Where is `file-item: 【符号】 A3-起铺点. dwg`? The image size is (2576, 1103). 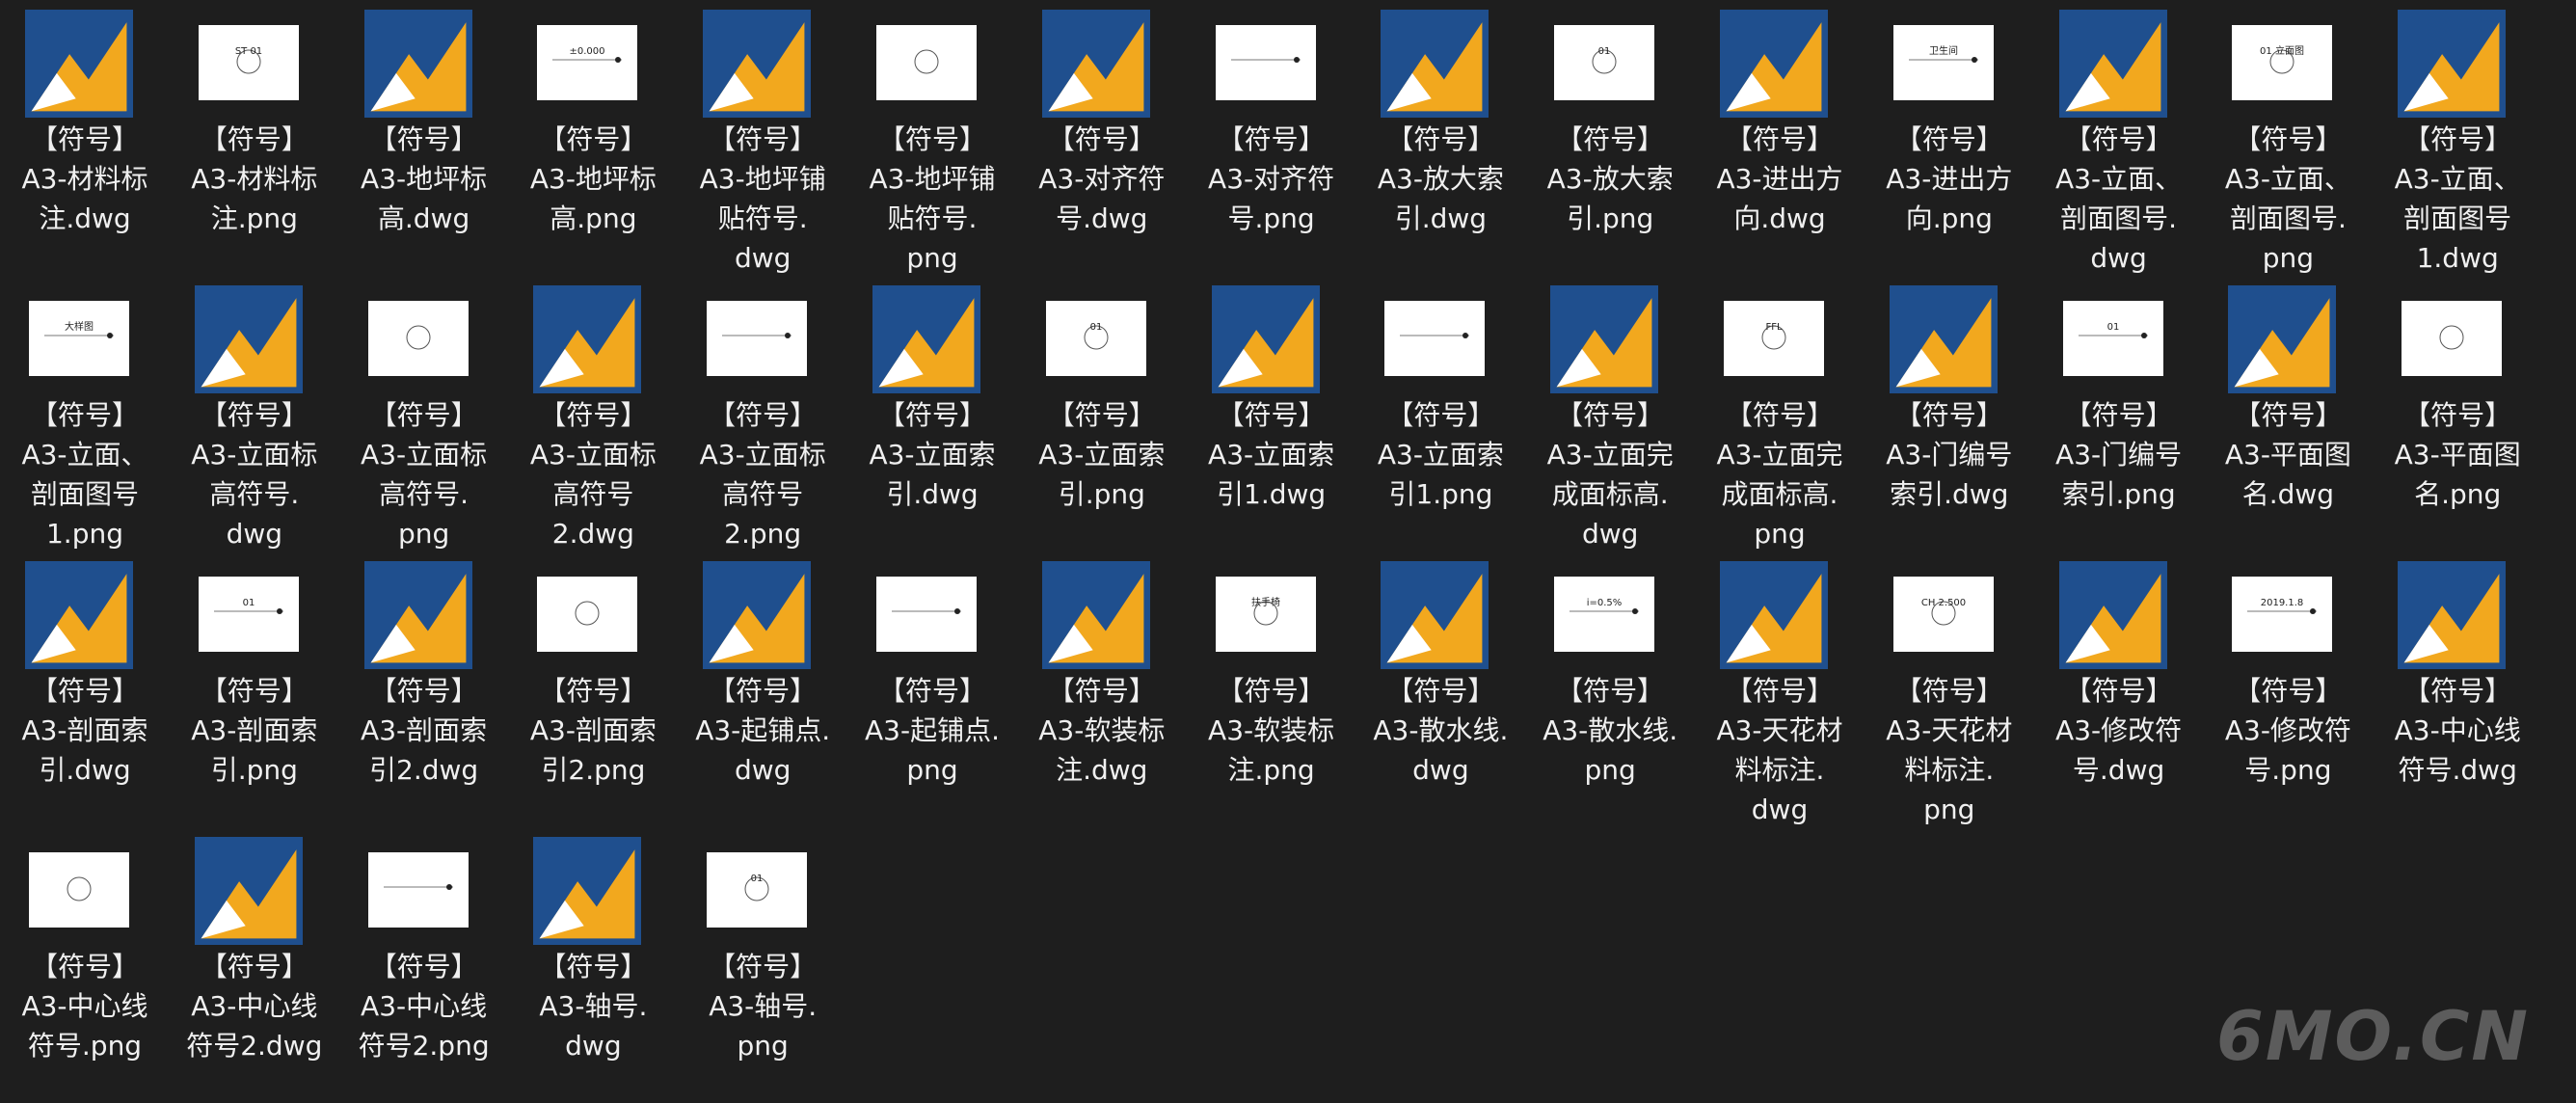
file-item: 【符号】 A3-起铺点. dwg is located at coordinates (763, 689).